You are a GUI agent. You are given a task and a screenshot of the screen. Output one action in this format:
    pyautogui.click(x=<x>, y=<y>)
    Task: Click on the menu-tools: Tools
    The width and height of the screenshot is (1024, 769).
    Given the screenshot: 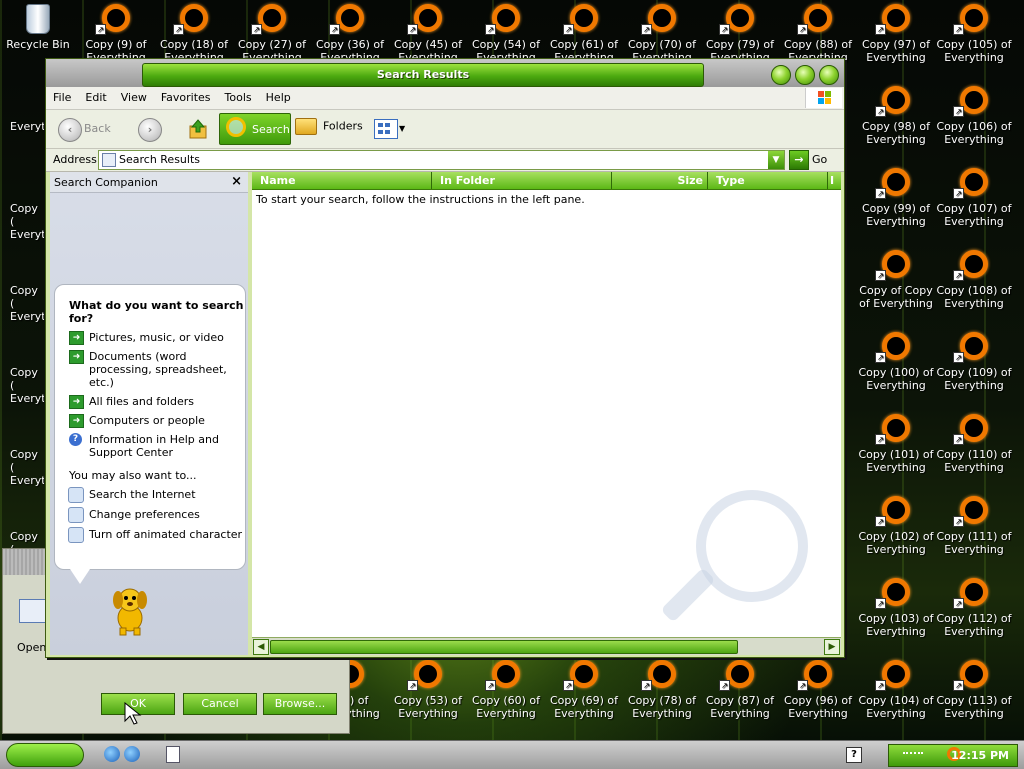 What is the action you would take?
    pyautogui.click(x=238, y=98)
    